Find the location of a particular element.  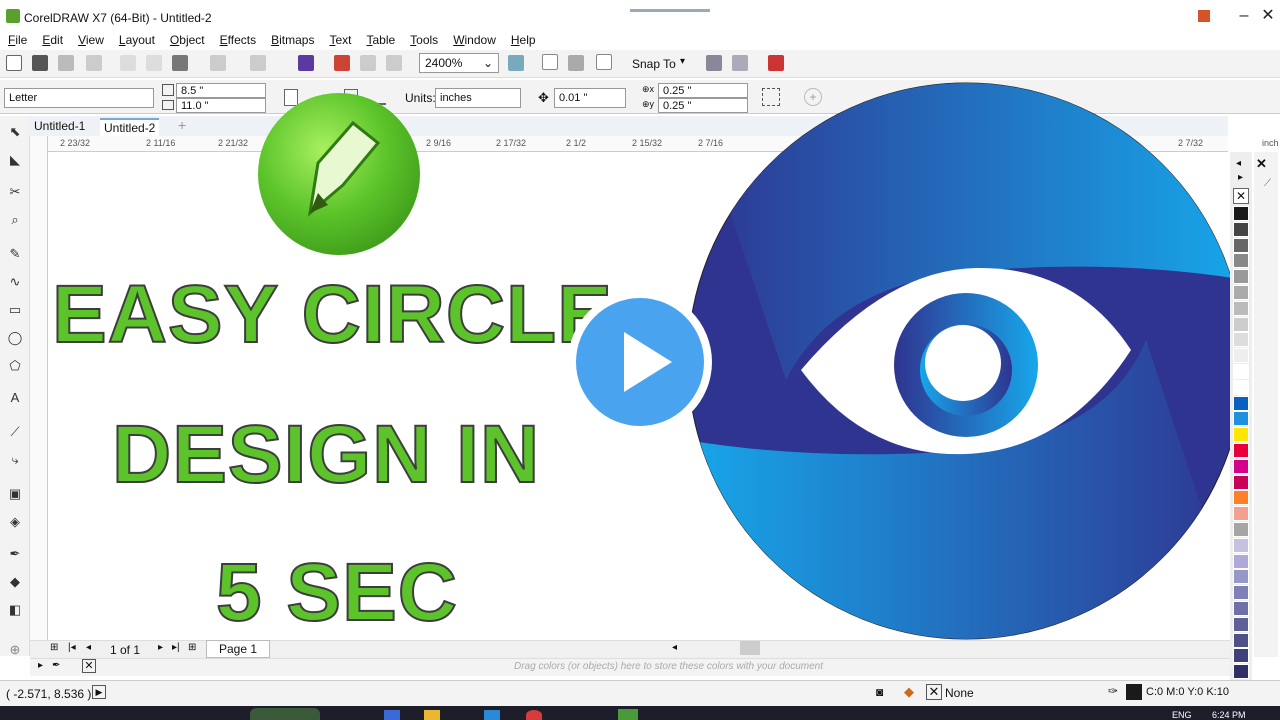

horizontal-scroll-thumb is located at coordinates (750, 648).